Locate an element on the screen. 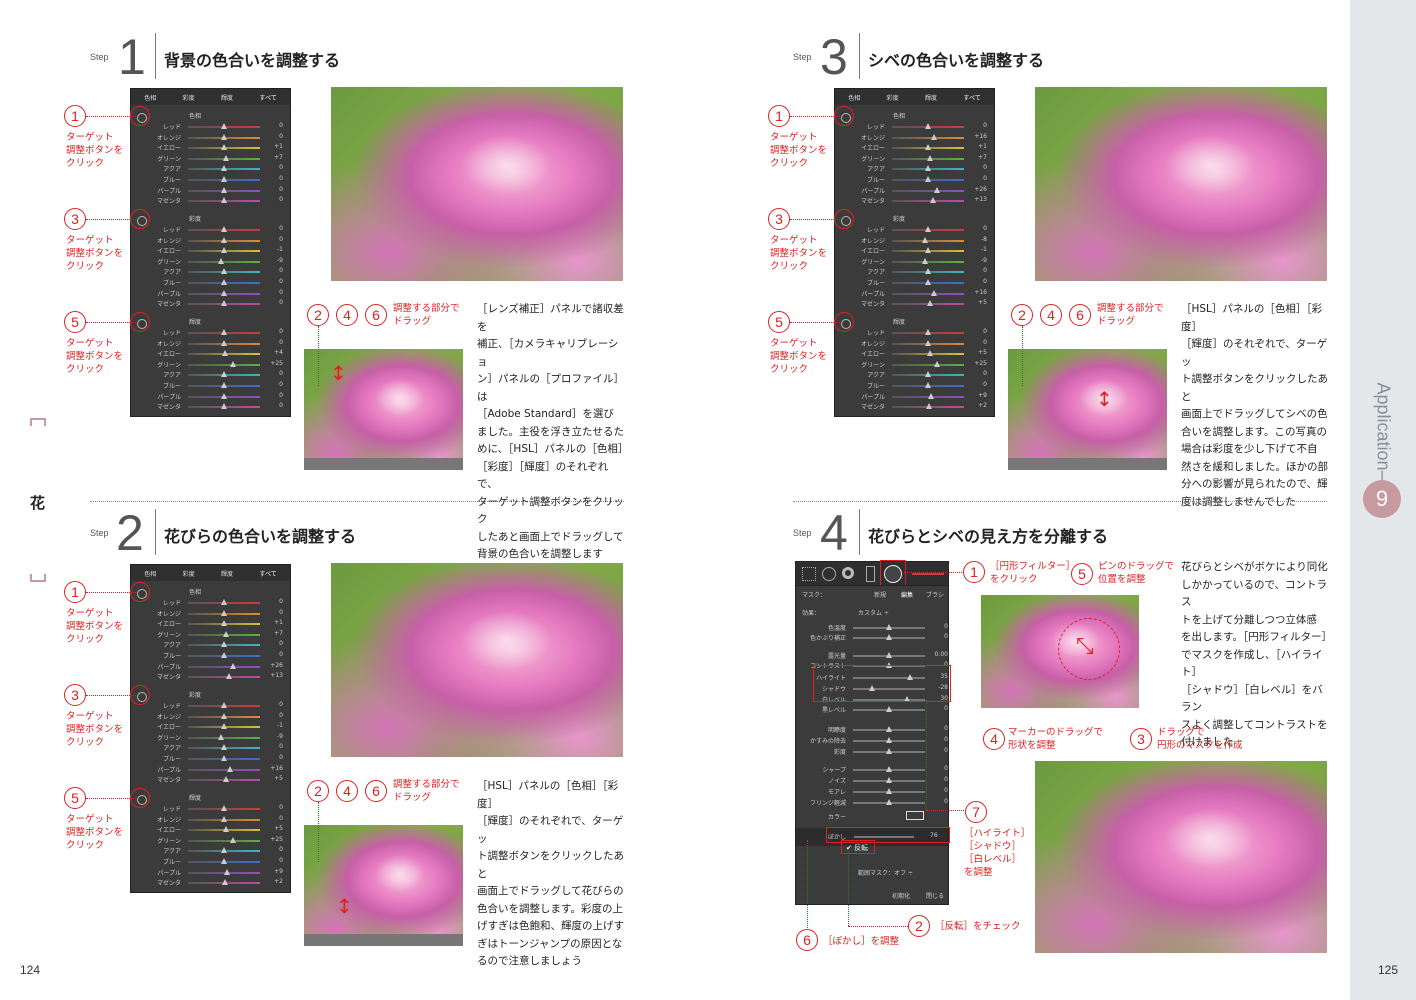  redeye-icon is located at coordinates (848, 573).